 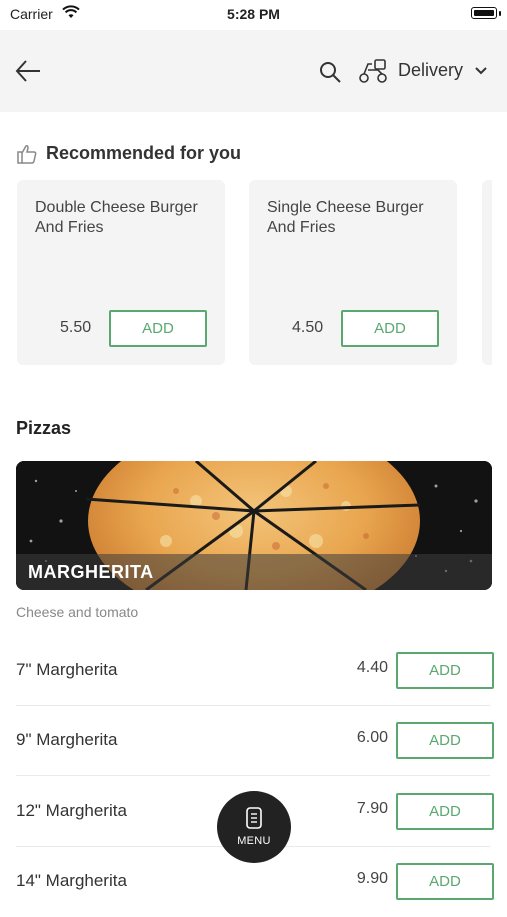 I want to click on menu-button-label: MENU, so click(x=254, y=841).